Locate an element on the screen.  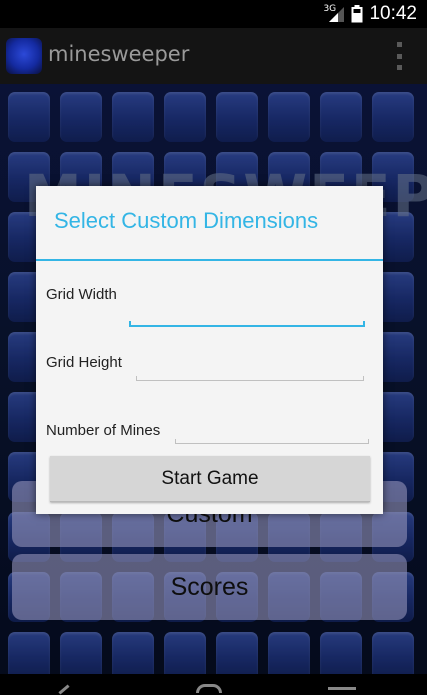
dialog-title: Select Custom Dimensions is located at coordinates (186, 220).